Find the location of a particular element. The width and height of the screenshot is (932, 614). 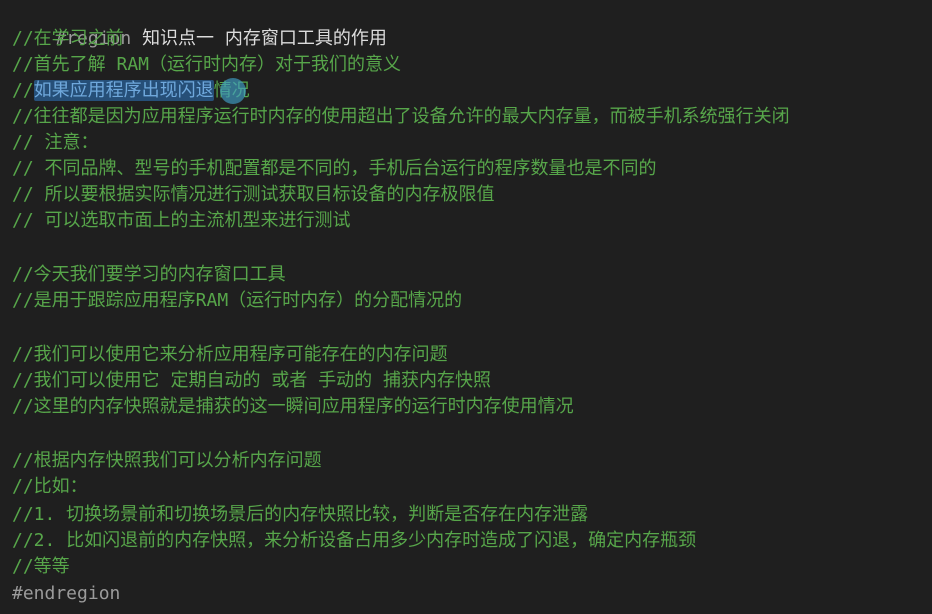

comment-text: //在学习之前 is located at coordinates (68, 38).